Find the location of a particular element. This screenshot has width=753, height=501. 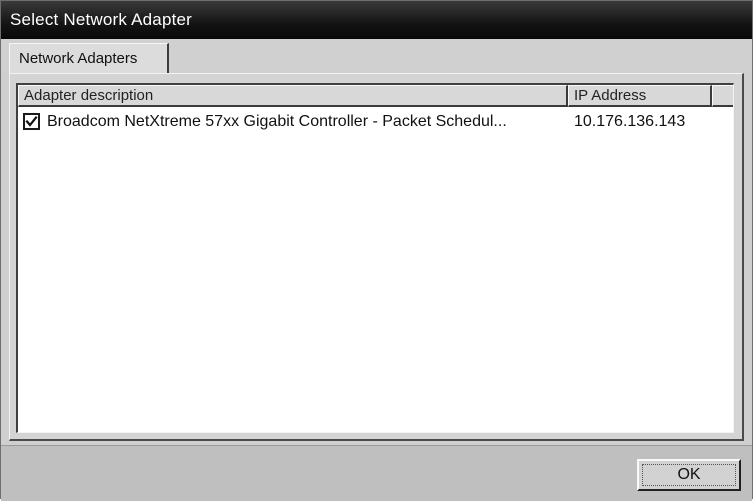

ip-address-cell: 10.176.136.143 is located at coordinates (630, 121).